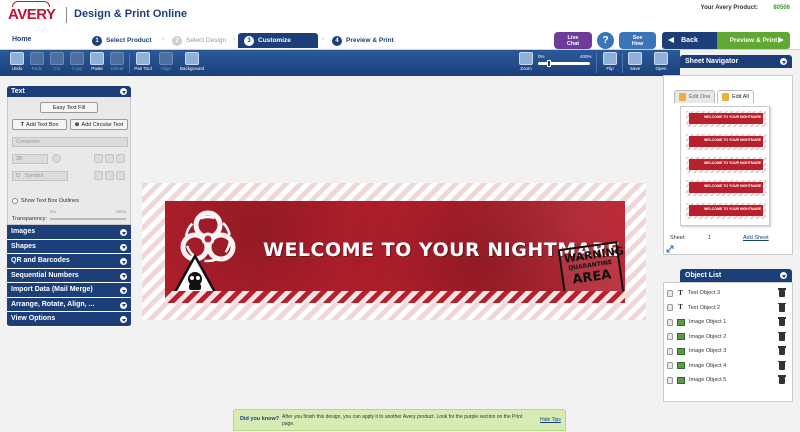  Describe the element at coordinates (605, 40) in the screenshot. I see `help-button: ?` at that location.